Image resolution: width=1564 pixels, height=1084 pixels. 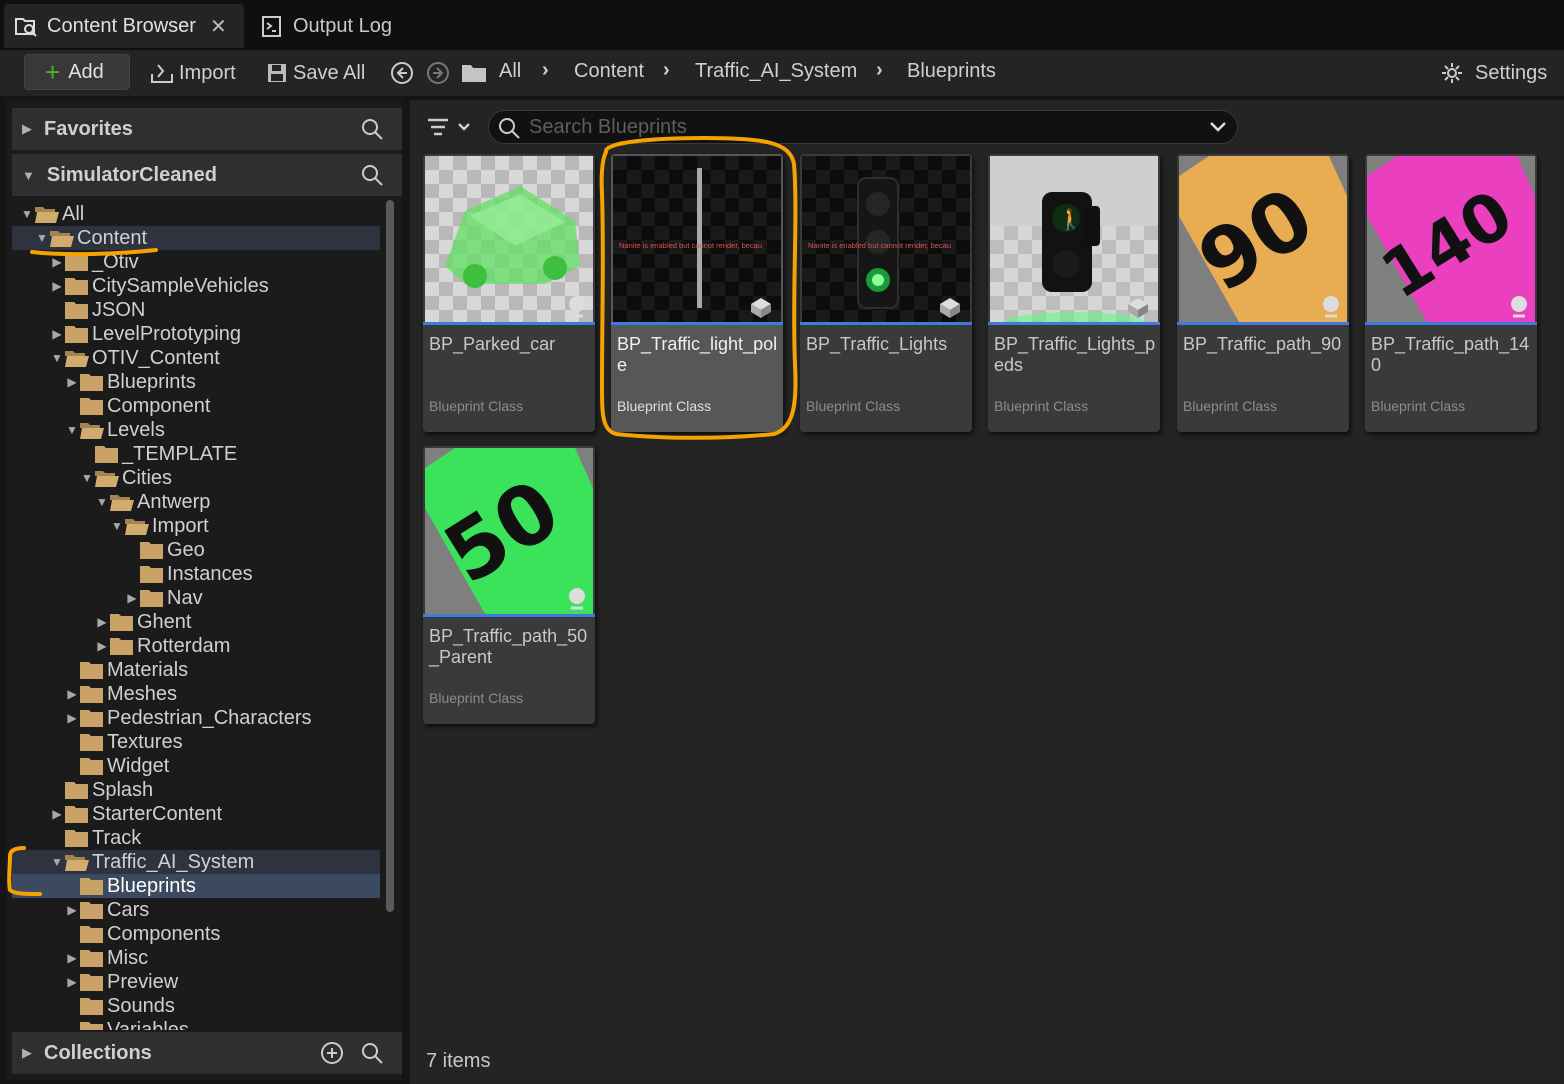 What do you see at coordinates (52, 214) in the screenshot?
I see `tree-item-all: ▼ All` at bounding box center [52, 214].